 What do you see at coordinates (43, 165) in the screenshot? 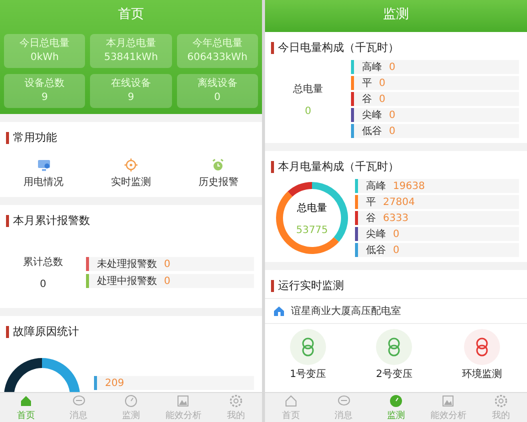
I see `monitor-icon` at bounding box center [43, 165].